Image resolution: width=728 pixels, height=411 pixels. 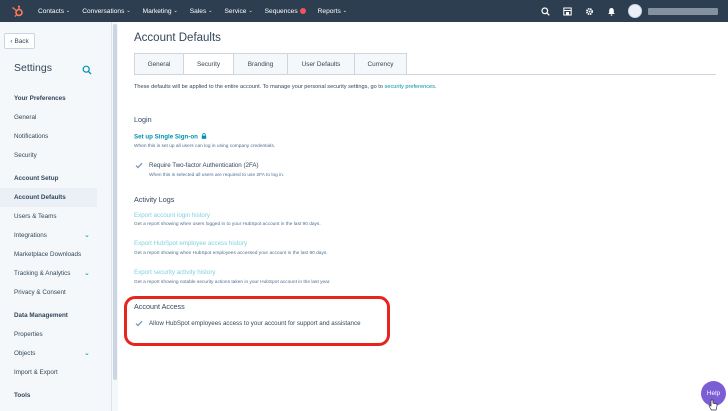 What do you see at coordinates (683, 11) in the screenshot?
I see `account-menu` at bounding box center [683, 11].